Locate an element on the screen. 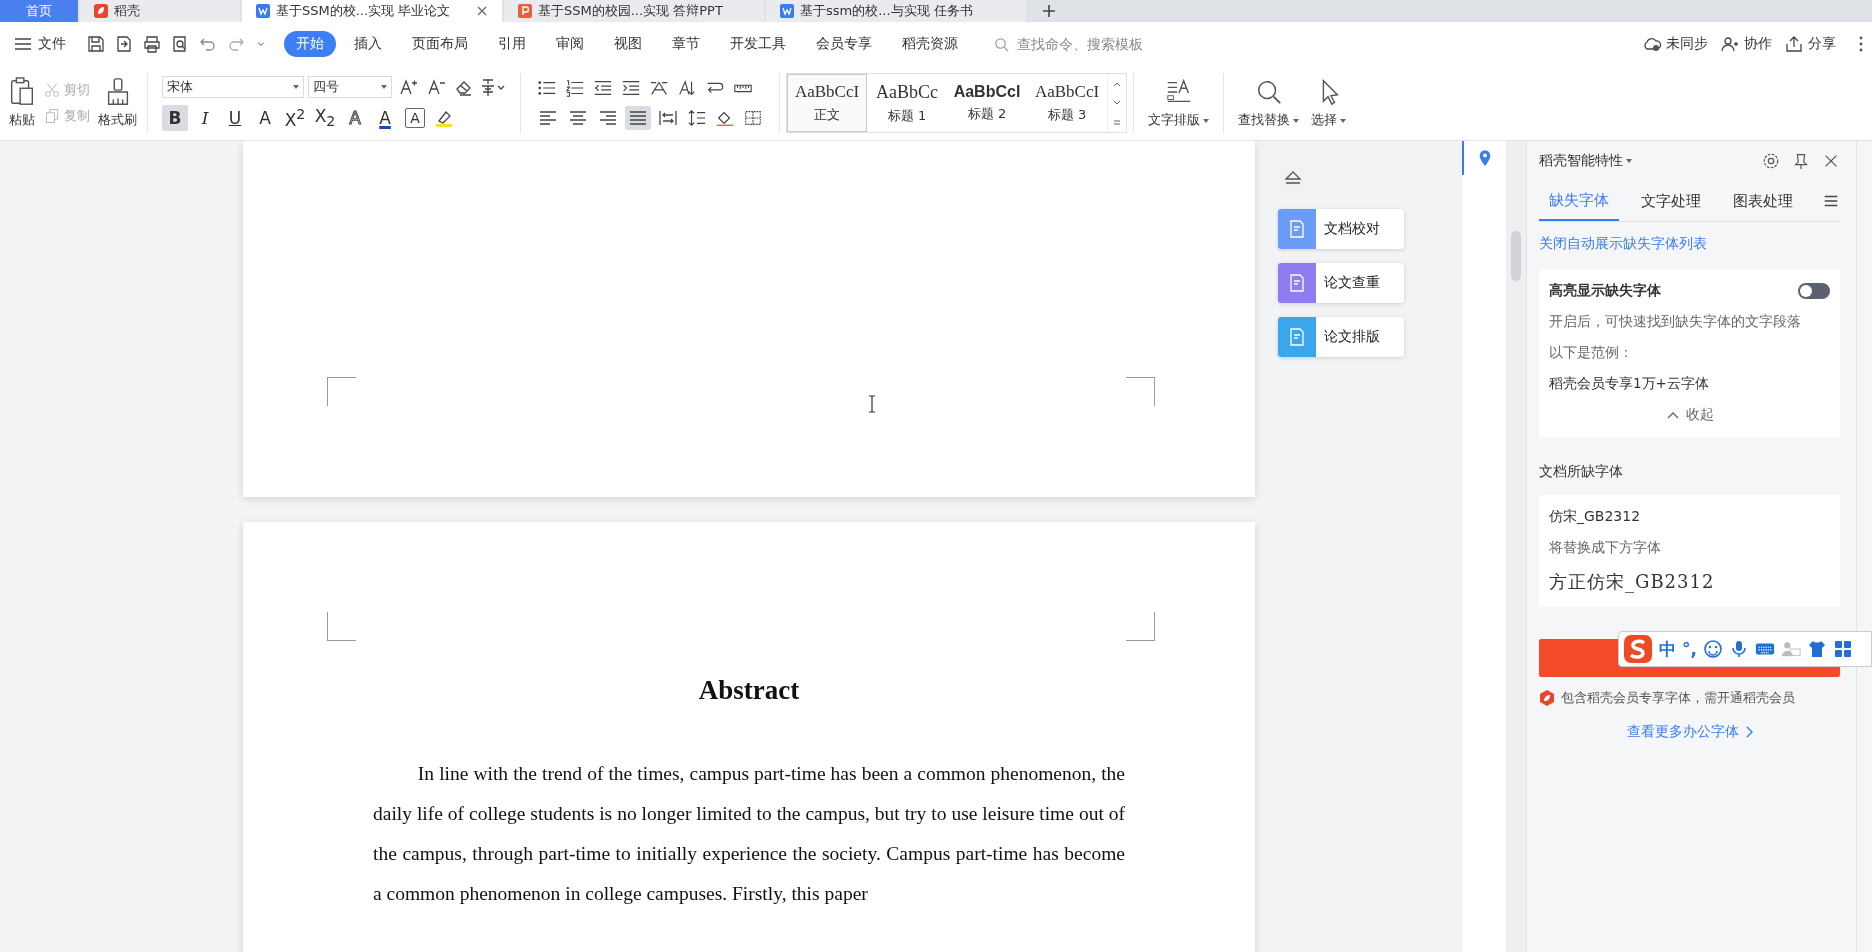  member-badge-icon is located at coordinates (1547, 698).